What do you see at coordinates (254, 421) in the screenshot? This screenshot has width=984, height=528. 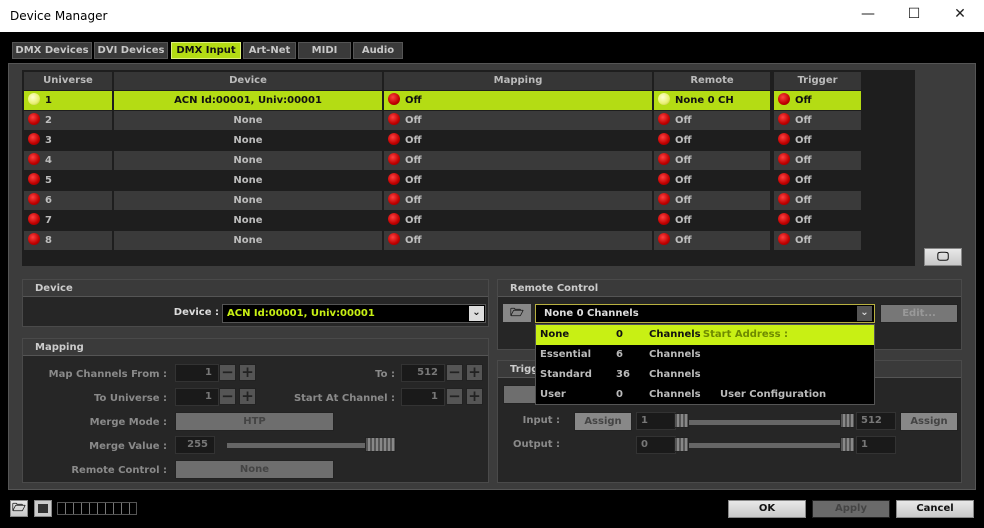 I see `merge-mode-button: HTP` at bounding box center [254, 421].